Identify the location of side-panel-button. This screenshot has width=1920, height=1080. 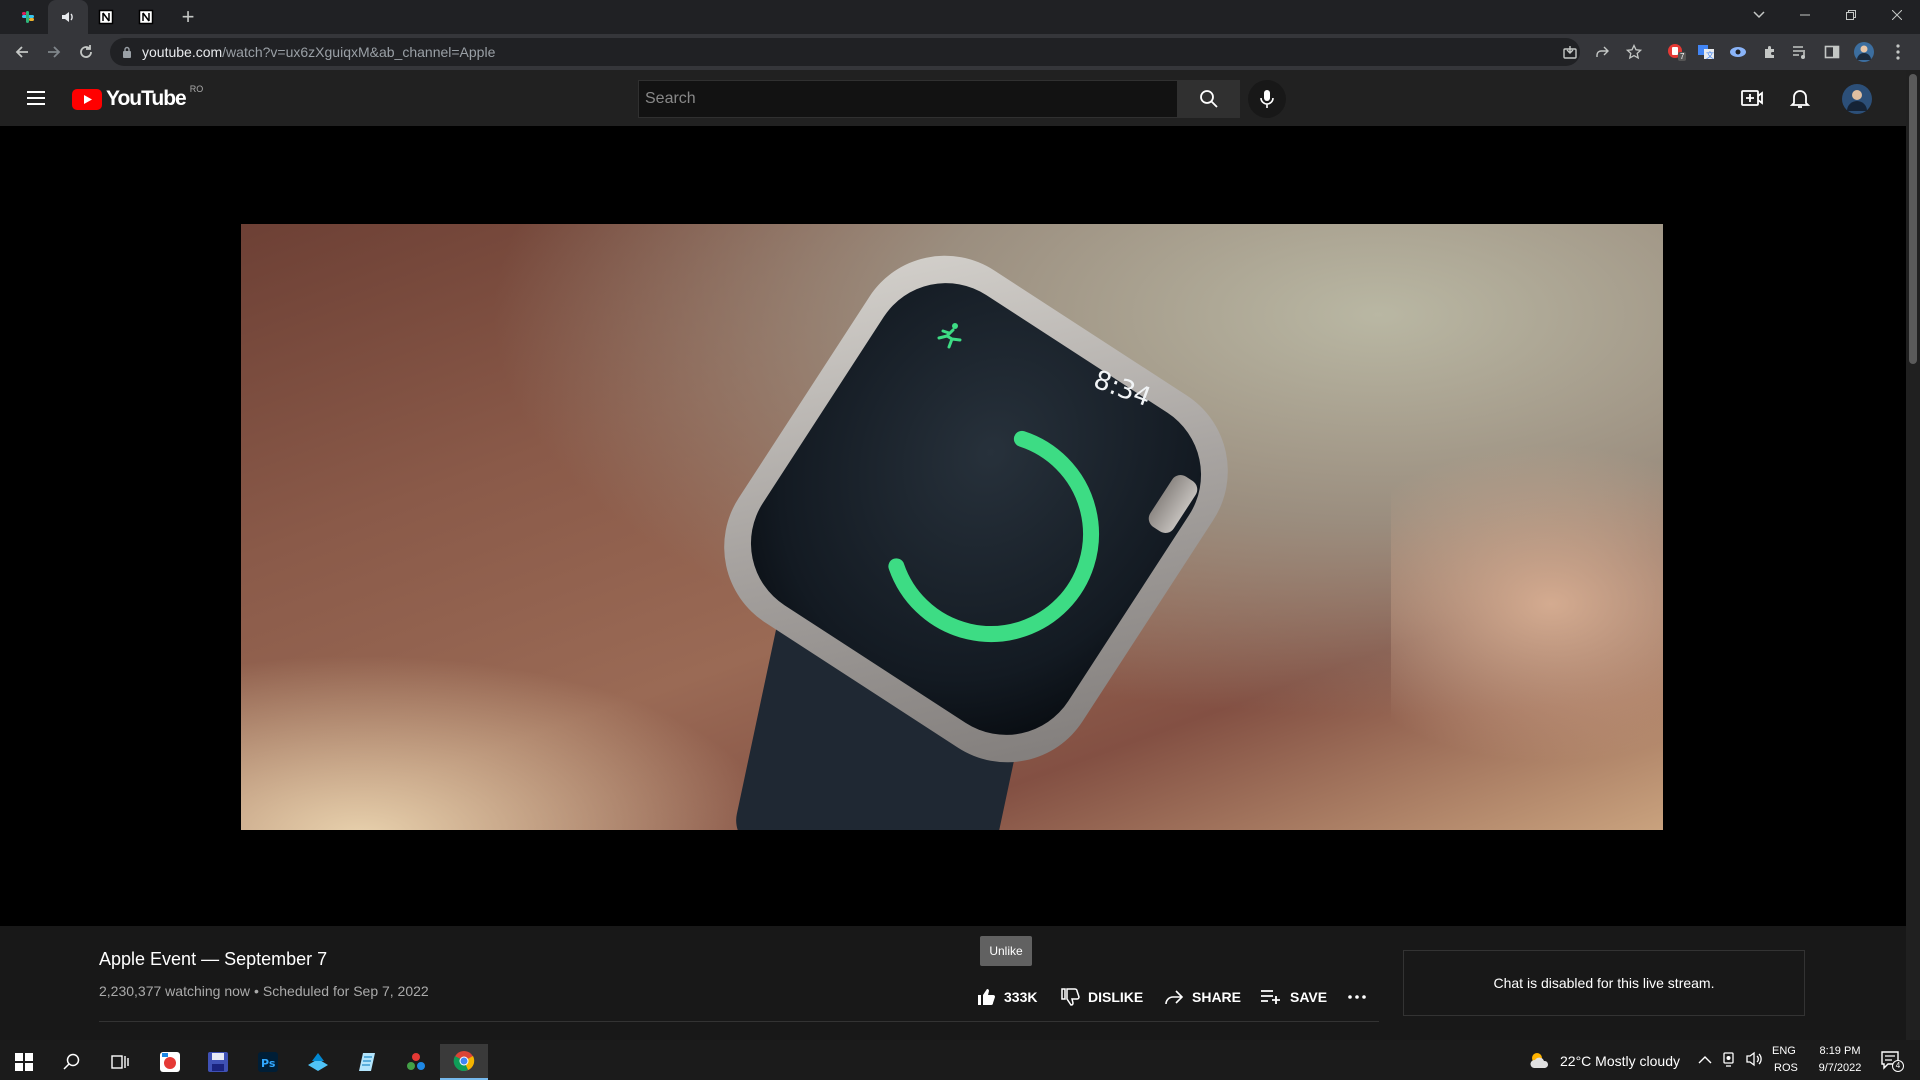
(1832, 52).